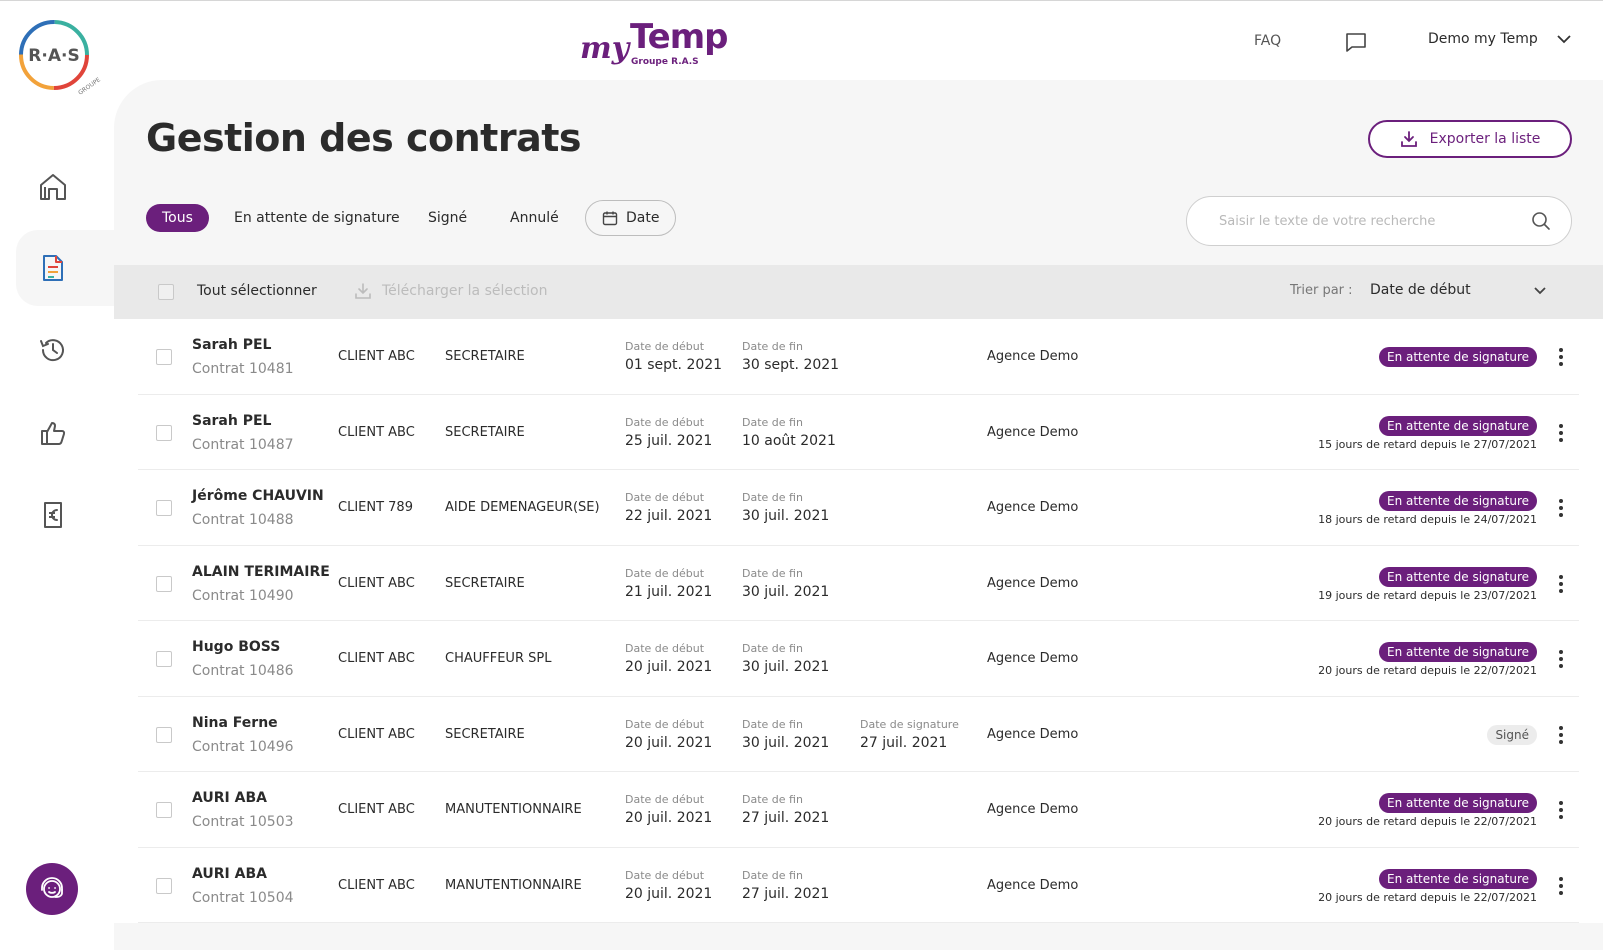  I want to click on filter-pending: En attente de signature, so click(317, 218).